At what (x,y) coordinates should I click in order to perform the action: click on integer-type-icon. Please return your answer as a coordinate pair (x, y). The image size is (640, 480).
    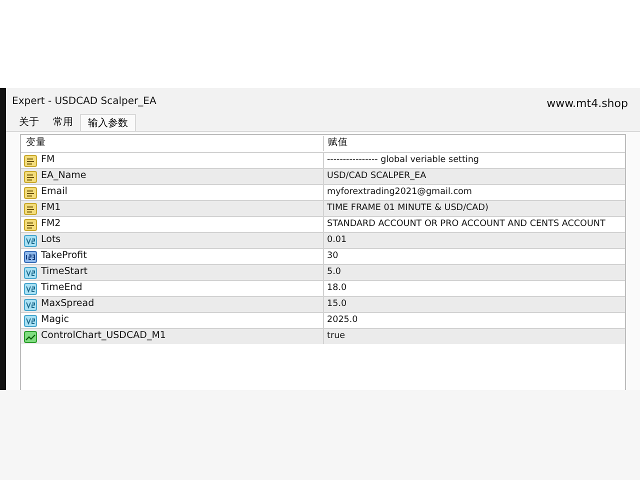
    Looking at the image, I should click on (30, 256).